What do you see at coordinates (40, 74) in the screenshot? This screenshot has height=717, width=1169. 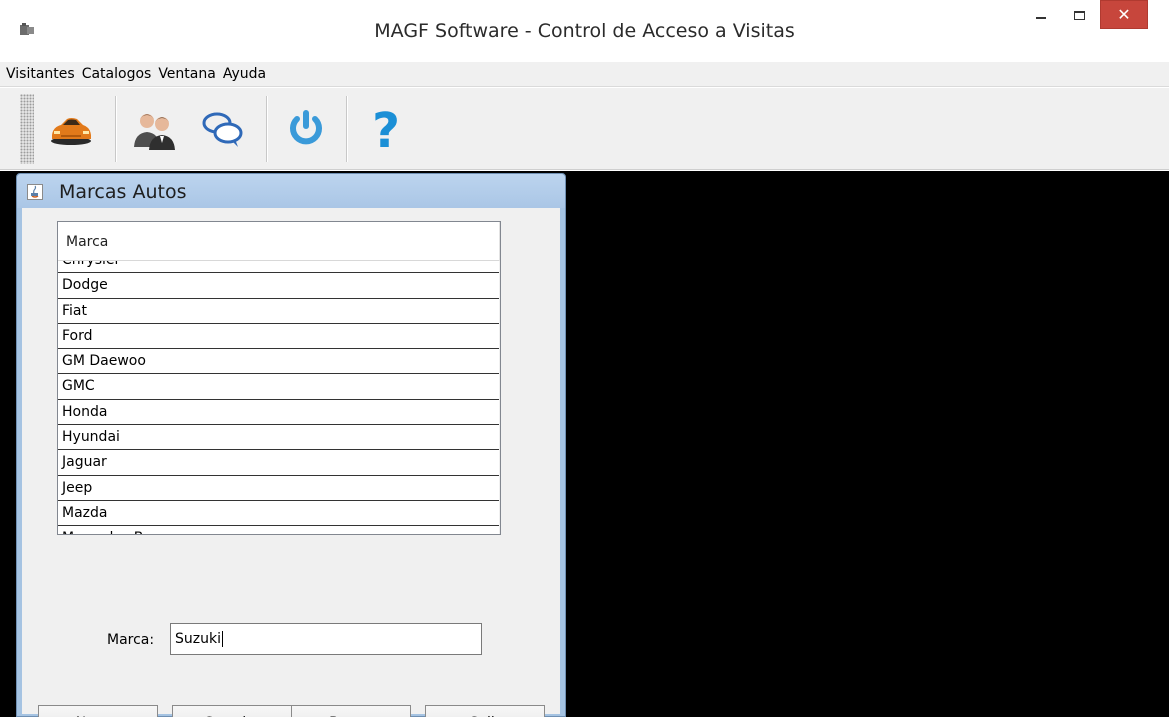 I see `menu-visitantes: Visitantes` at bounding box center [40, 74].